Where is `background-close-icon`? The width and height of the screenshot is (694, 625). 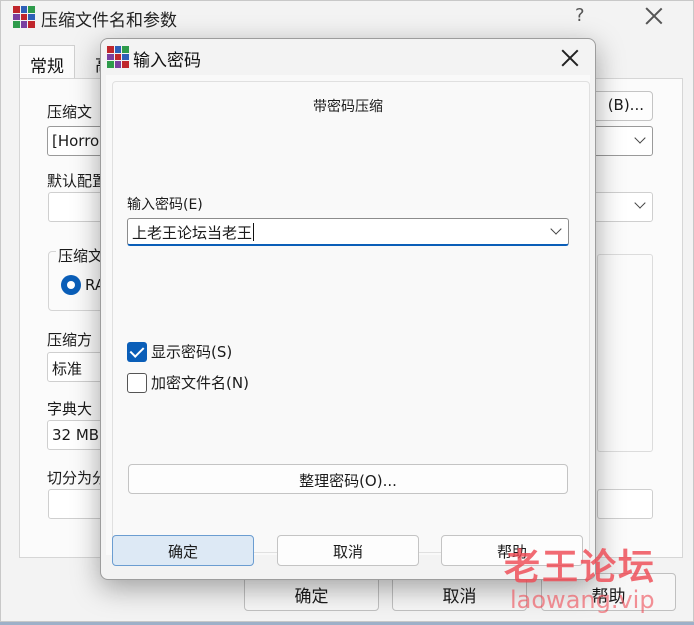 background-close-icon is located at coordinates (654, 16).